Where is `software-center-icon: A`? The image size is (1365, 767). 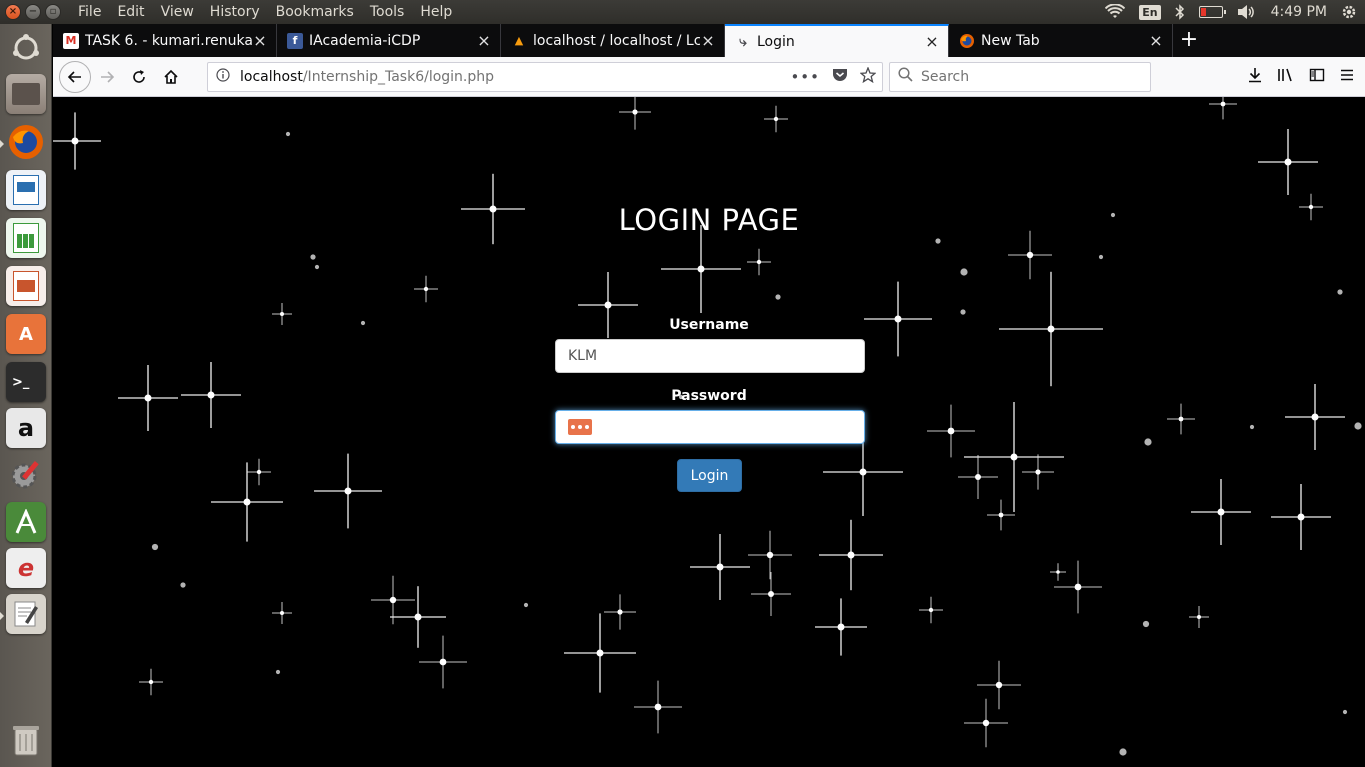
software-center-icon: A is located at coordinates (26, 334).